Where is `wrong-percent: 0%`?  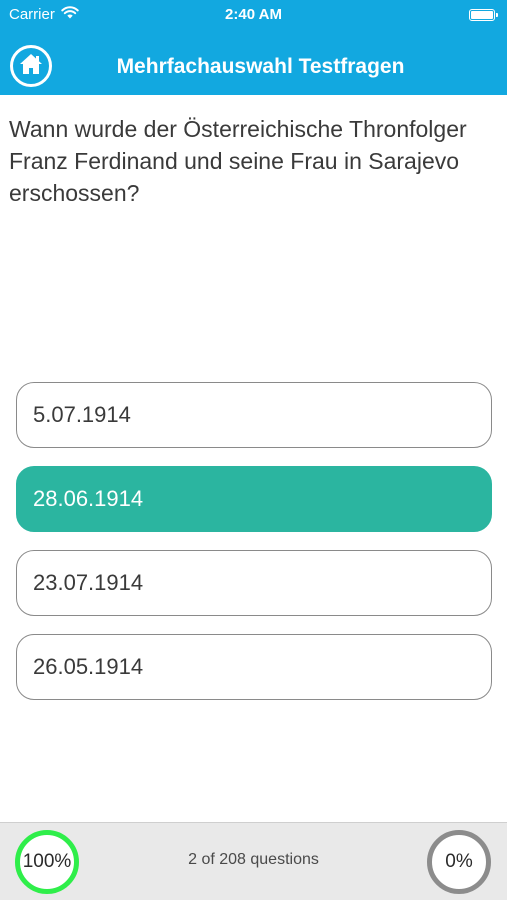
wrong-percent: 0% is located at coordinates (459, 861).